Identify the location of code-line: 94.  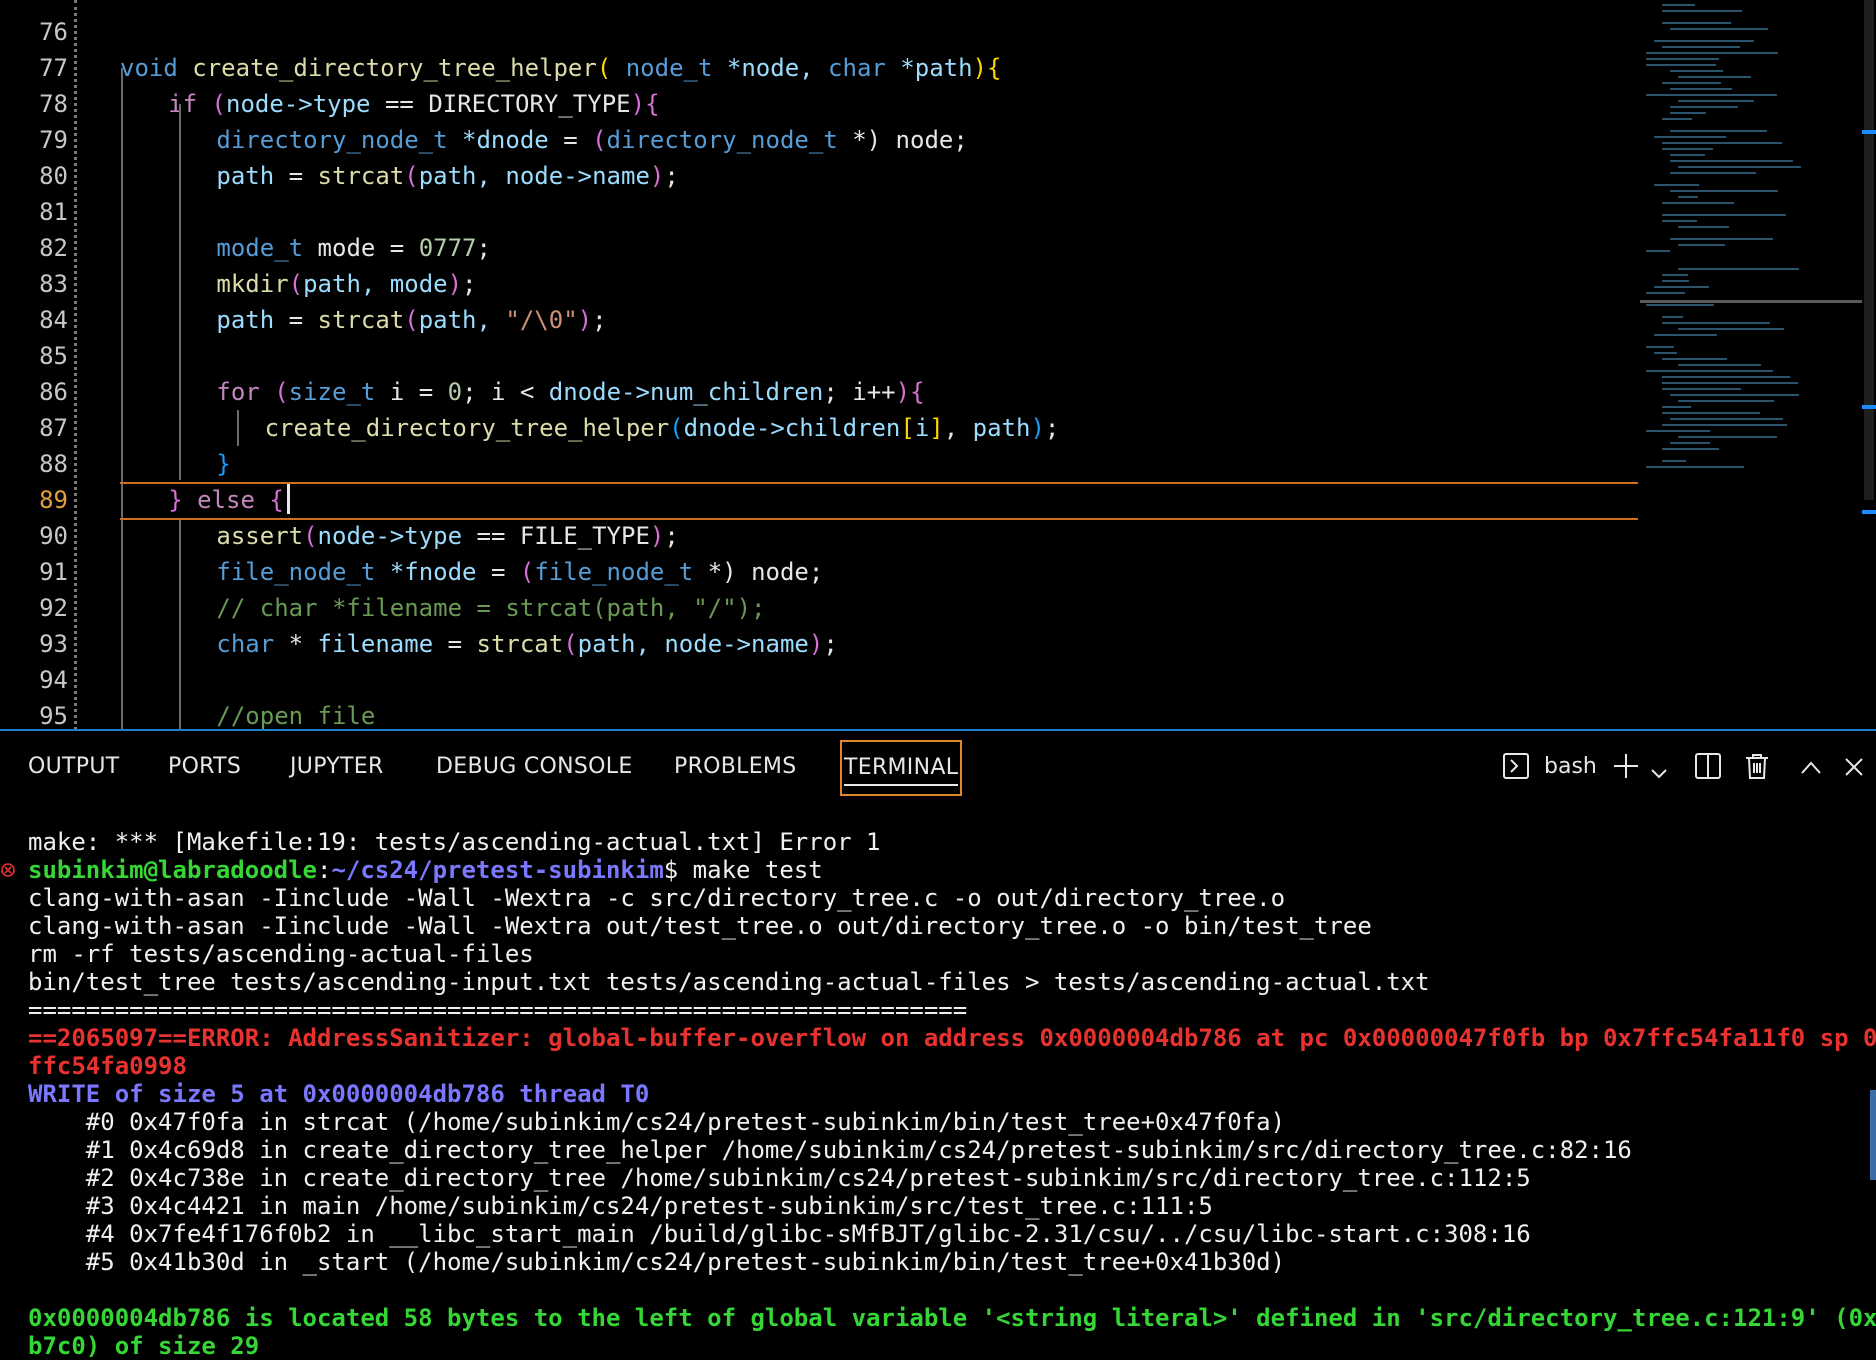
(820, 680).